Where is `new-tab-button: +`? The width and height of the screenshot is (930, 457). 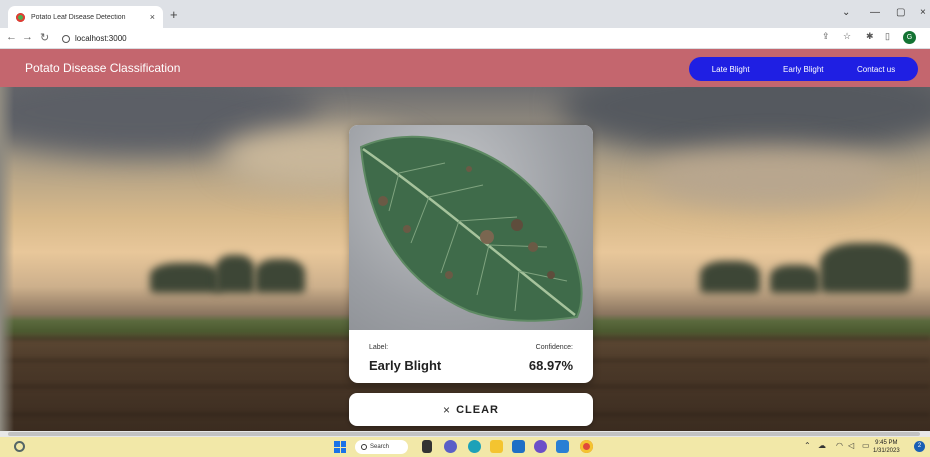 new-tab-button: + is located at coordinates (174, 15).